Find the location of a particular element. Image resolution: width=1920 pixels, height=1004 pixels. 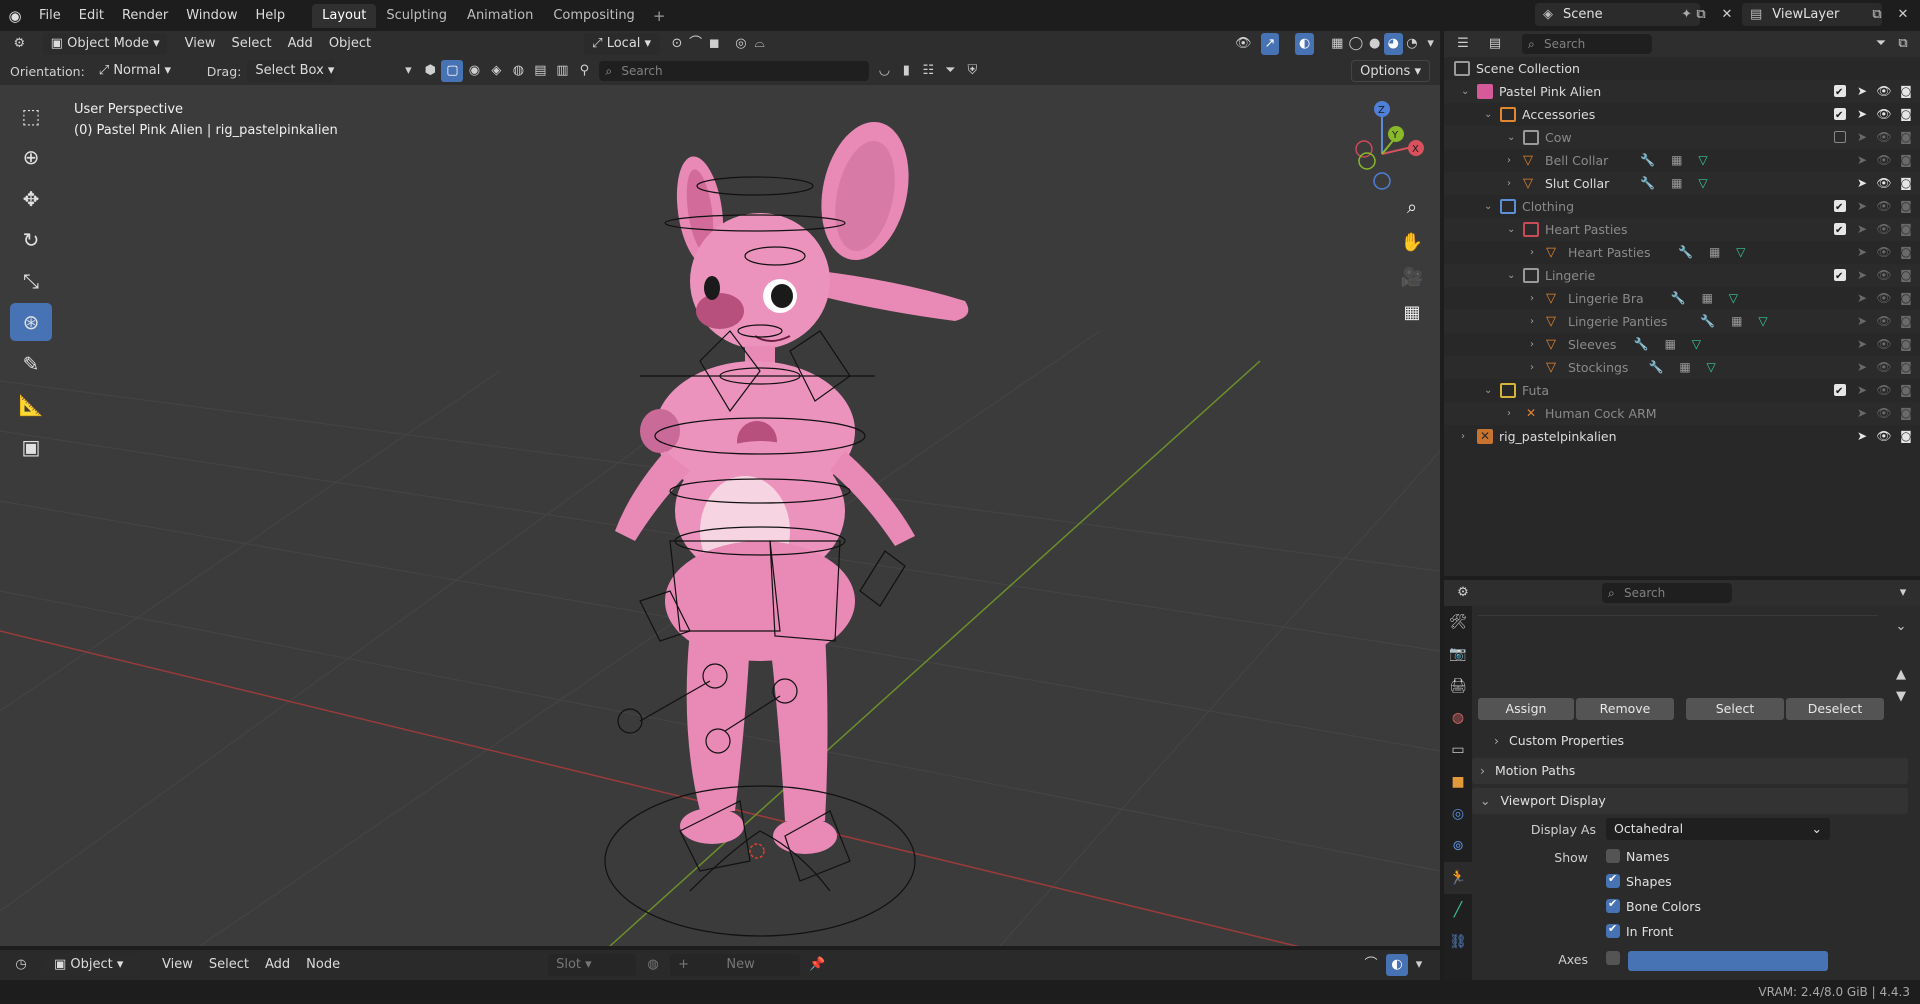

menu-node-bottom: Node is located at coordinates (323, 965).